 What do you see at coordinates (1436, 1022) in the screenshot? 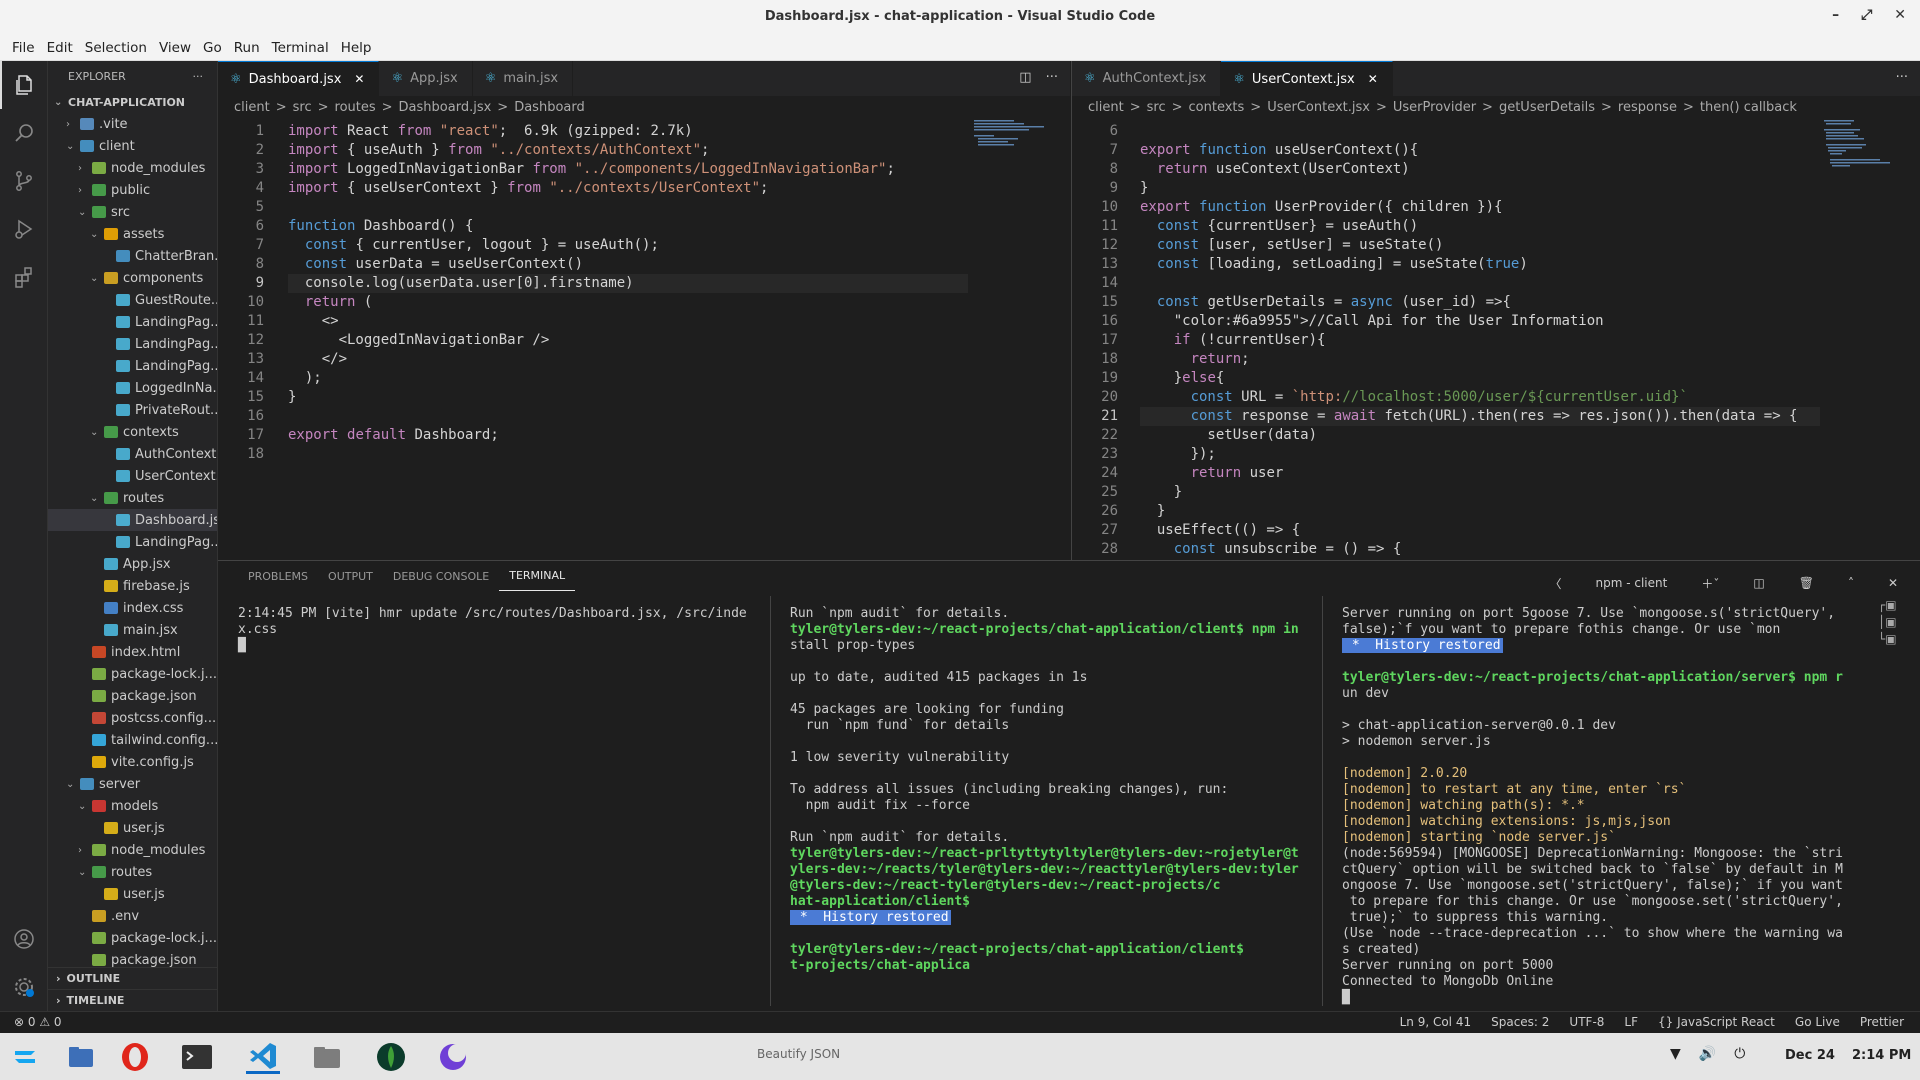
I see `status-item: Ln 9, Col 41` at bounding box center [1436, 1022].